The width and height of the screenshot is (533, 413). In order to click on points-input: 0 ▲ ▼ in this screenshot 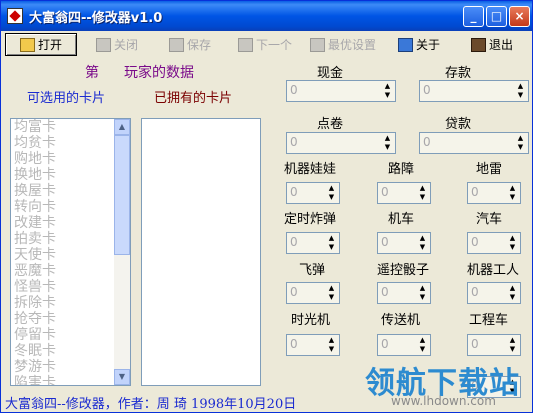, I will do `click(341, 143)`.